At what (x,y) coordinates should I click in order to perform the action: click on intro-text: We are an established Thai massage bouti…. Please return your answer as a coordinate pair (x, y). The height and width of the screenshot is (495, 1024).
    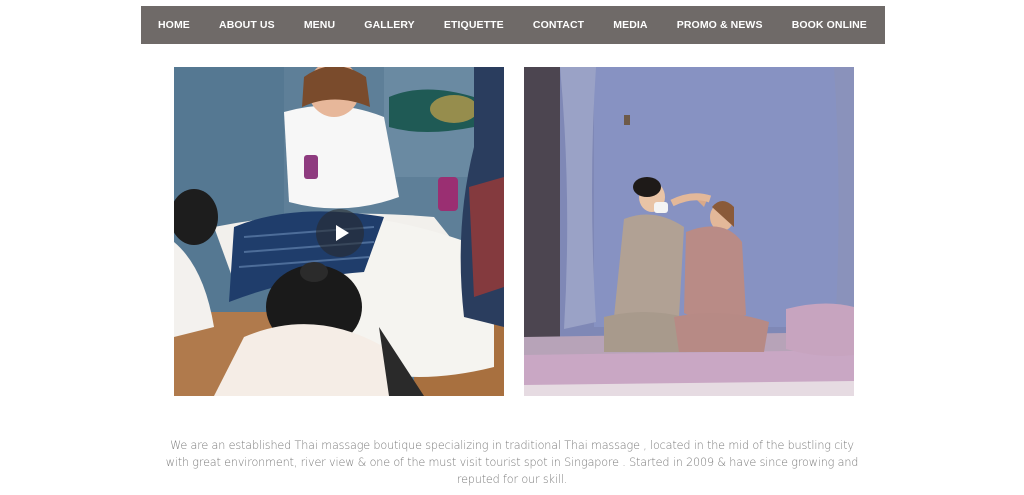
    Looking at the image, I should click on (512, 462).